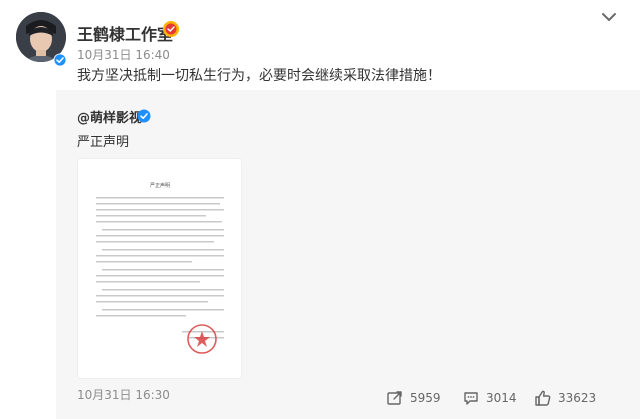 The width and height of the screenshot is (640, 419). Describe the element at coordinates (160, 185) in the screenshot. I see `document-heading: 严正声明` at that location.